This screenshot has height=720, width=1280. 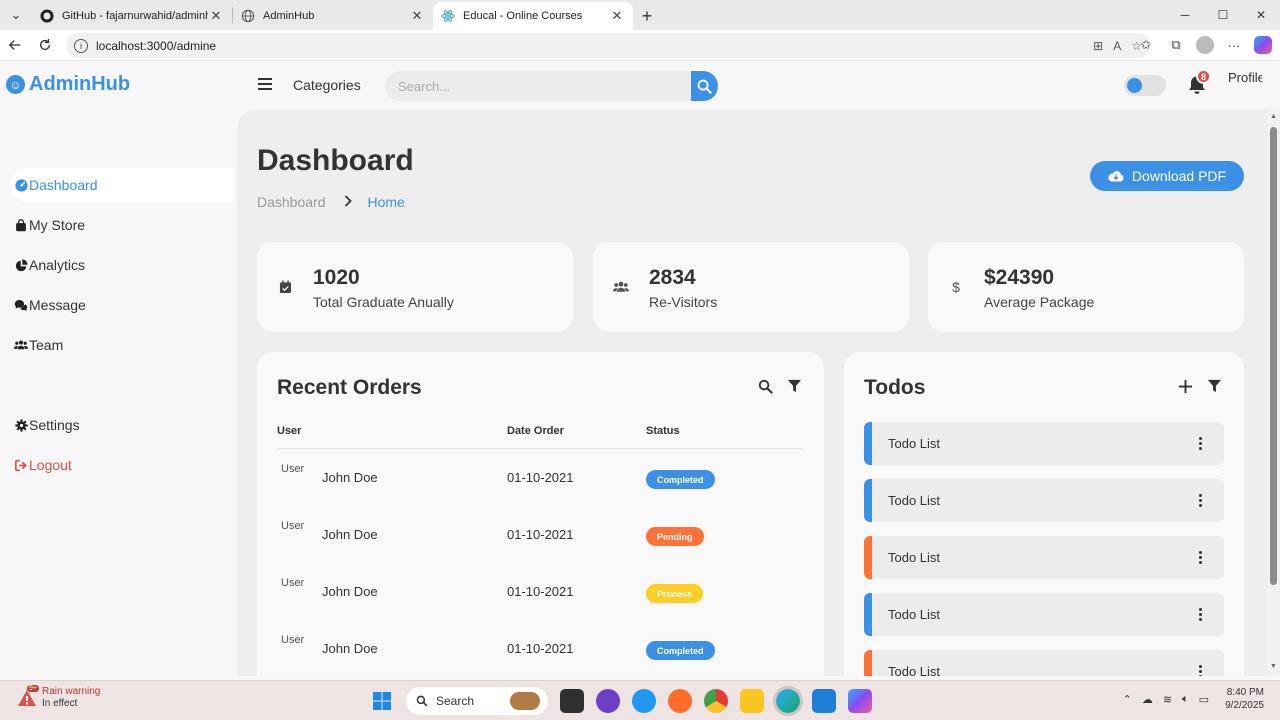 I want to click on sidebar-item-logout: Logout, so click(x=121, y=465).